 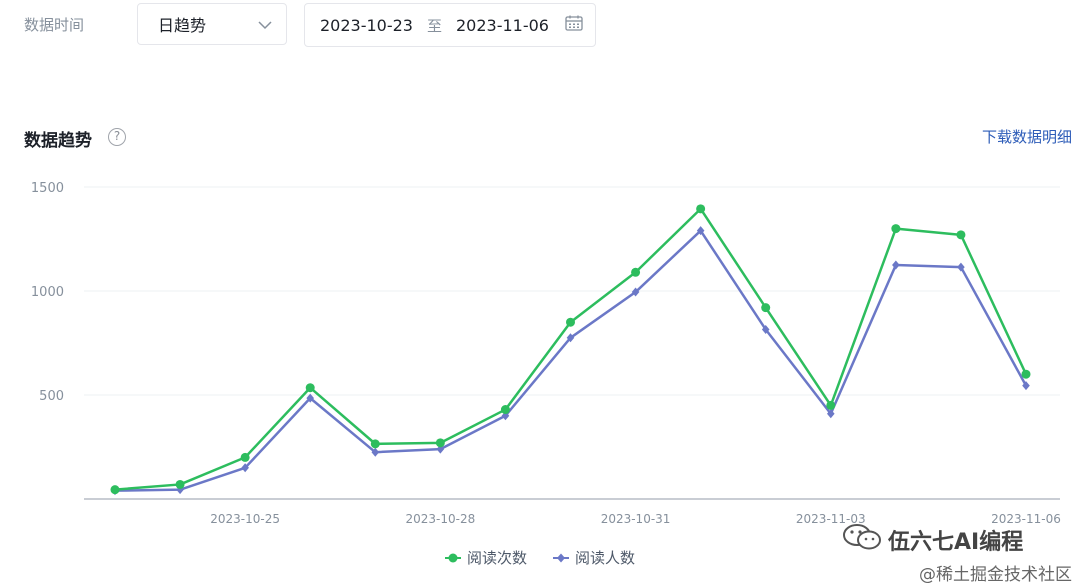 What do you see at coordinates (636, 519) in the screenshot?
I see `x-tick-label: 2023-10-31` at bounding box center [636, 519].